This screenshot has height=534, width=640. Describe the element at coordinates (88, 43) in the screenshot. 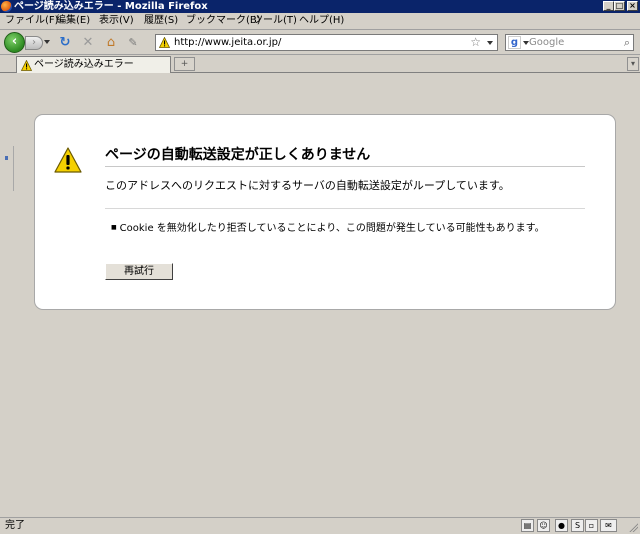

I see `stop-icon: ✕` at that location.